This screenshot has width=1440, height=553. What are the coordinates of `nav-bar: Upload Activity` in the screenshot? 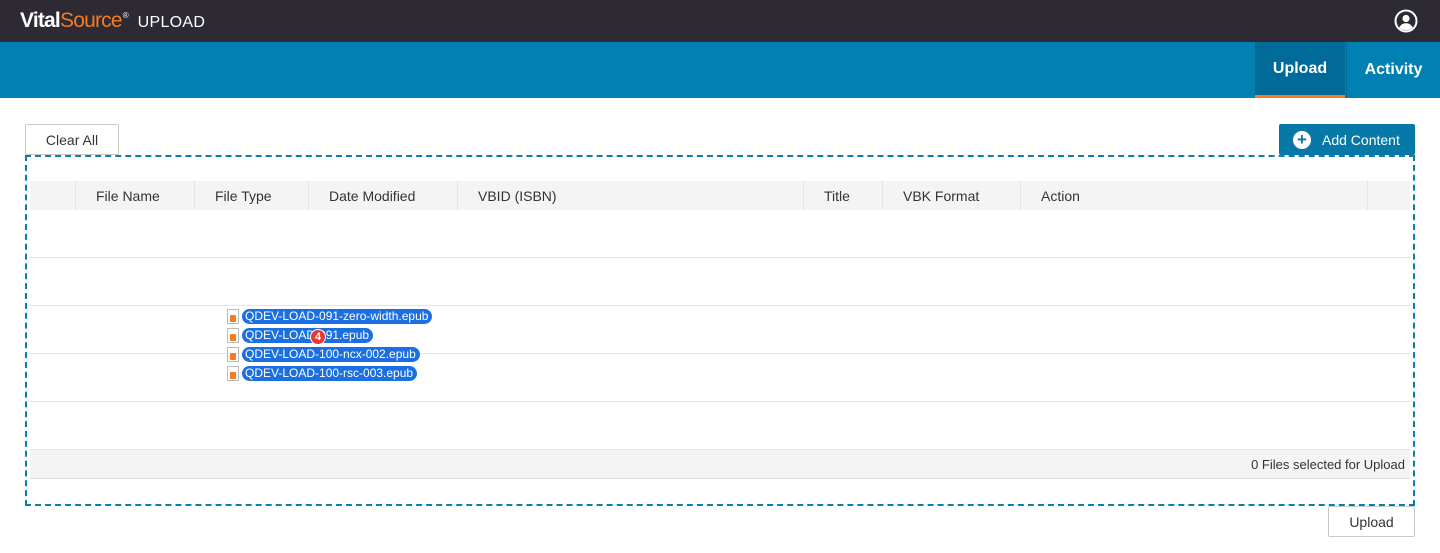 It's located at (720, 70).